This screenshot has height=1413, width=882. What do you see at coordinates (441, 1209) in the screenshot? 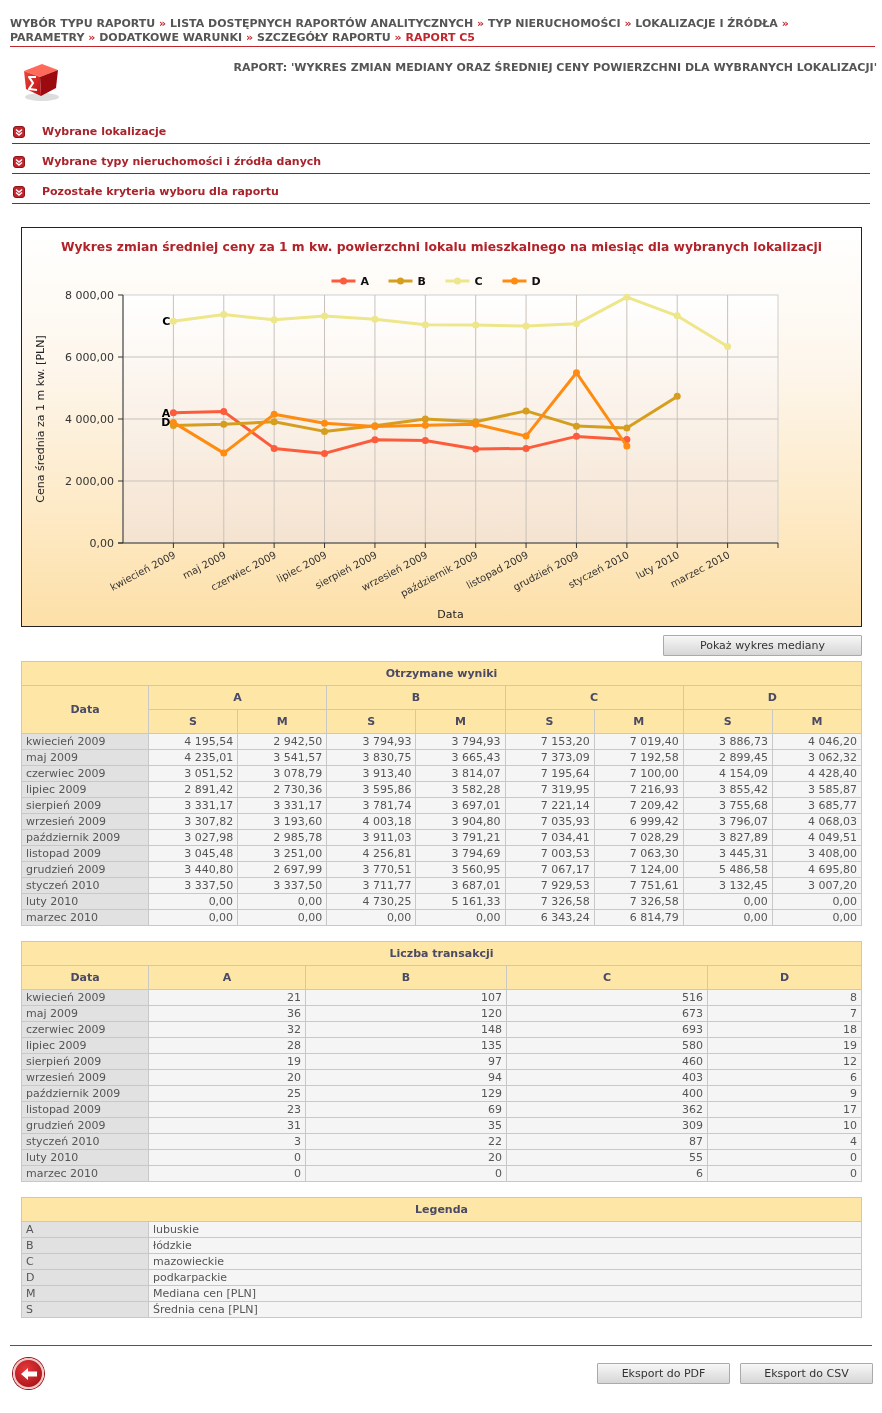
I see `table-title: Legenda` at bounding box center [441, 1209].